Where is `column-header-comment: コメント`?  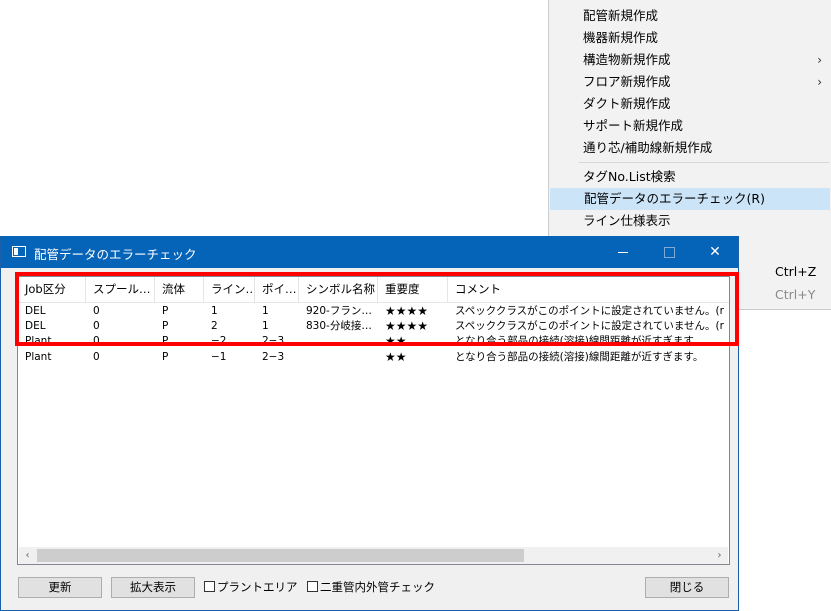
column-header-comment: コメント is located at coordinates (588, 289).